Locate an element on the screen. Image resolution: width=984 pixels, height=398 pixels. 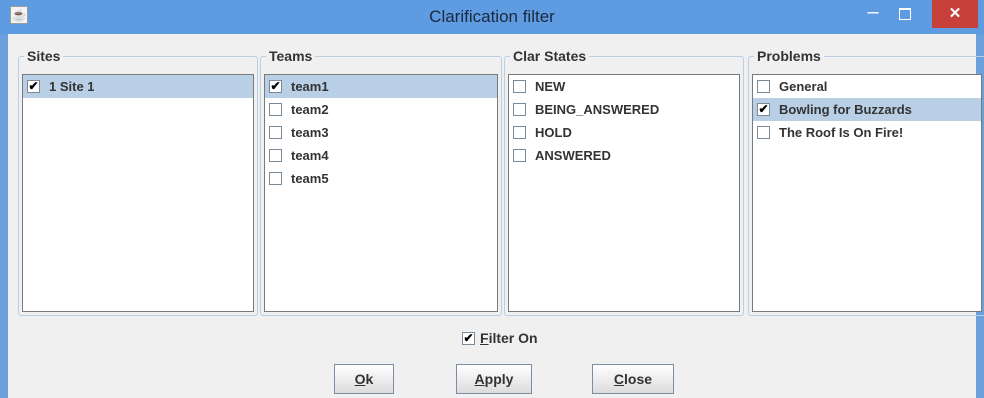
item-label: HOLD is located at coordinates (553, 132).